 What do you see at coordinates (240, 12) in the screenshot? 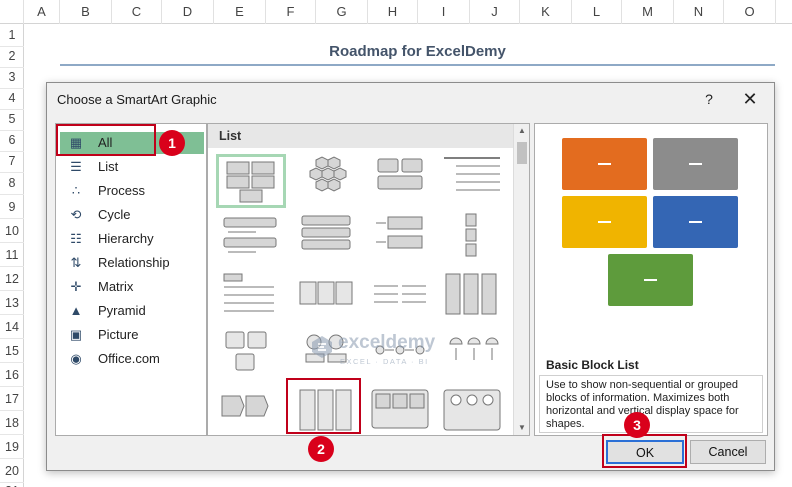
I see `column-header: E` at bounding box center [240, 12].